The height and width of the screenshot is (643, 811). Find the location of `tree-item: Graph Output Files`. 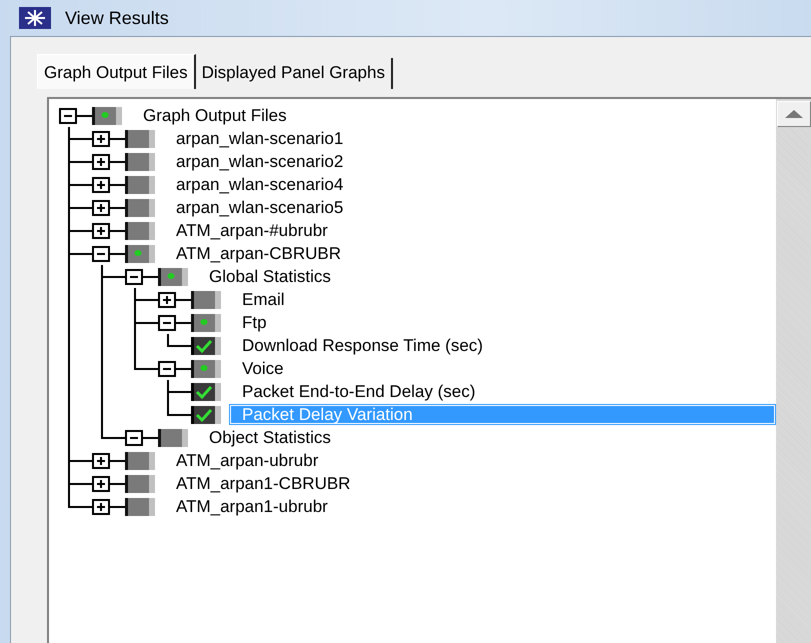

tree-item: Graph Output Files is located at coordinates (215, 115).